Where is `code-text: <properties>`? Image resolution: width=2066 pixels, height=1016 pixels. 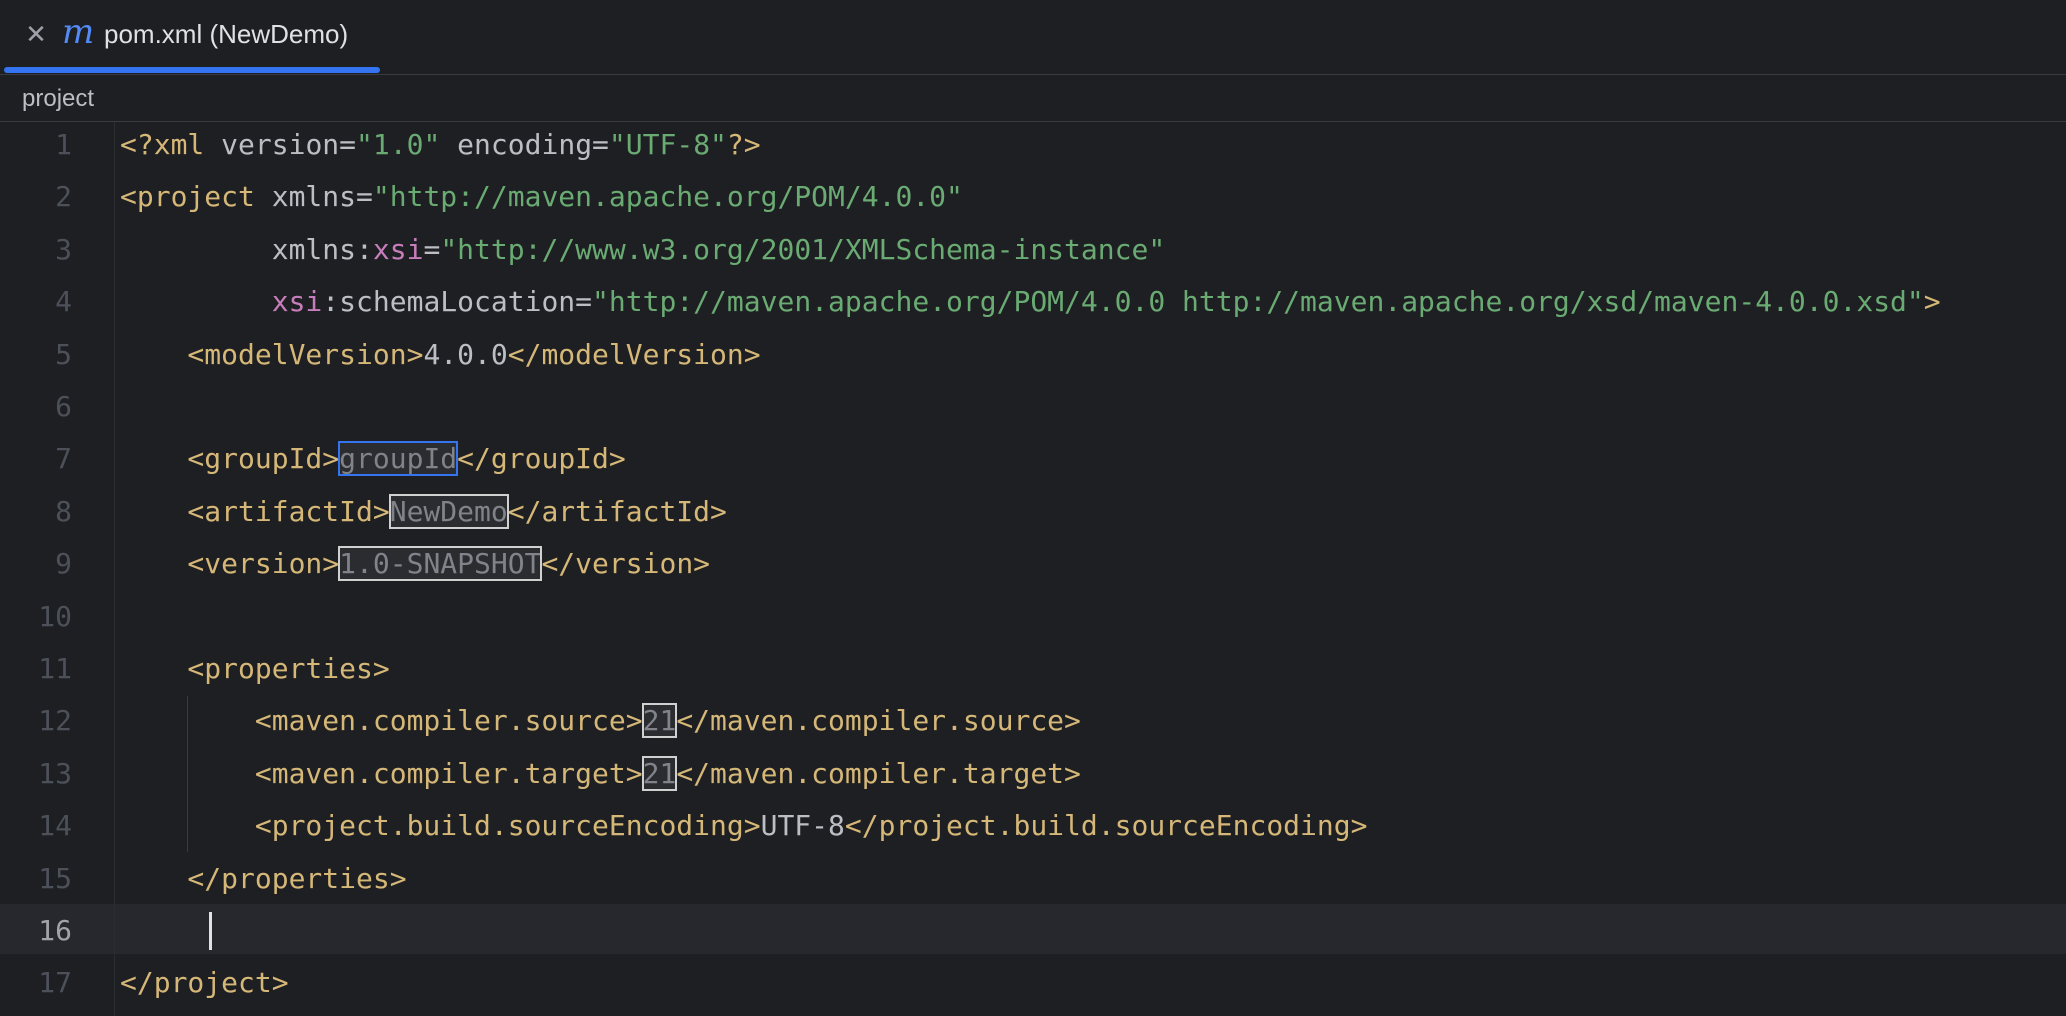 code-text: <properties> is located at coordinates (255, 669).